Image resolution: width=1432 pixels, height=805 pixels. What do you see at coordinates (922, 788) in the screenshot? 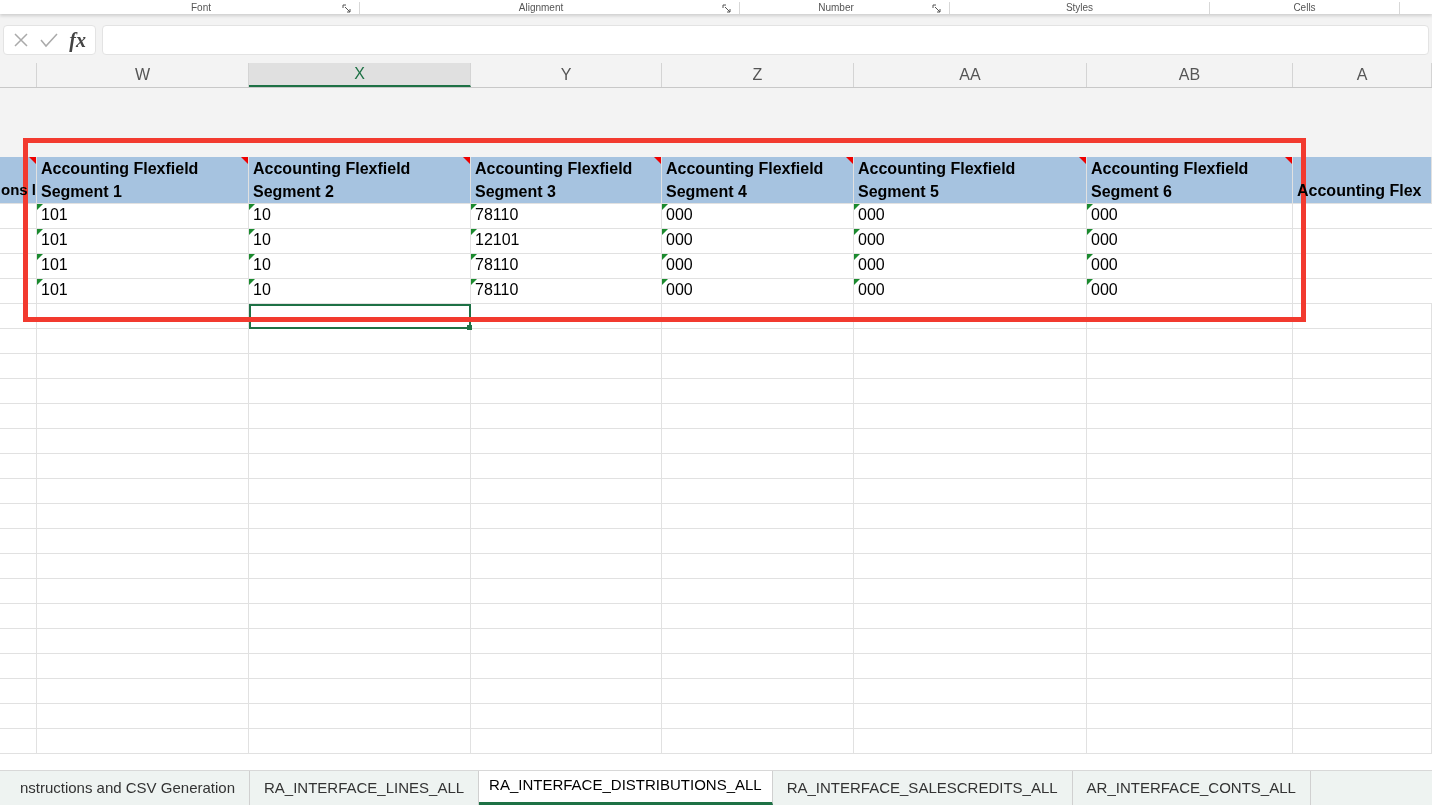
I see `sheet-tab: RA_INTERFACE_SALESCREDITS_ALL` at bounding box center [922, 788].